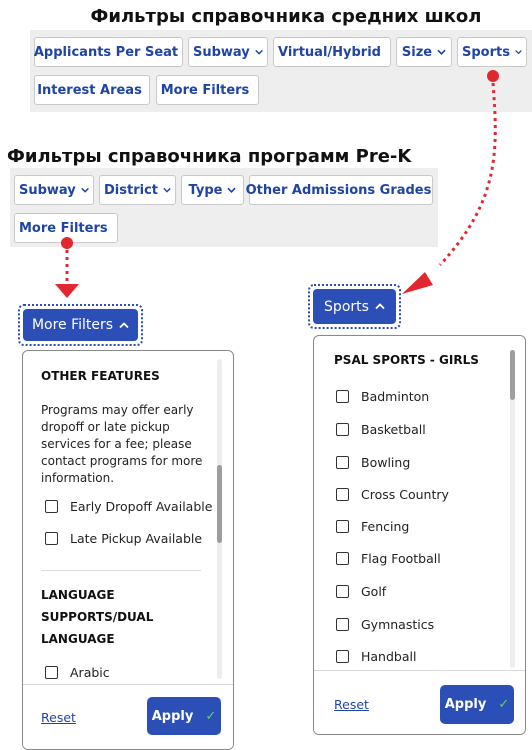 This screenshot has height=750, width=532. I want to click on option-badminton: Badminton, so click(382, 396).